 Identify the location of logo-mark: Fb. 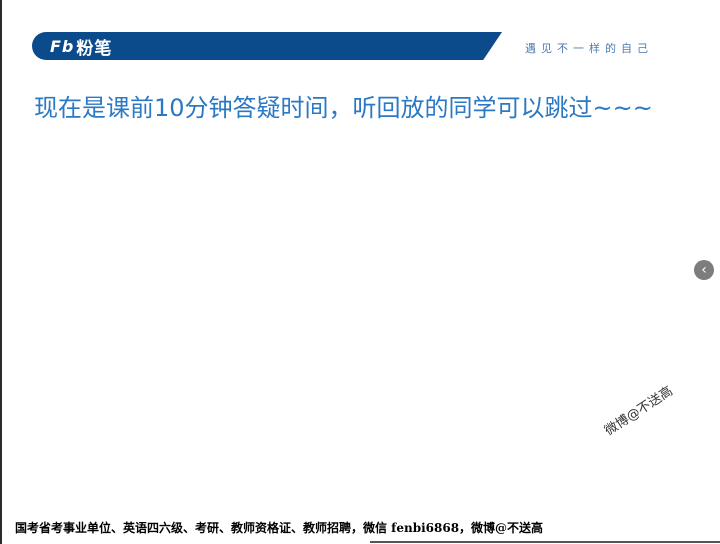
(62, 46).